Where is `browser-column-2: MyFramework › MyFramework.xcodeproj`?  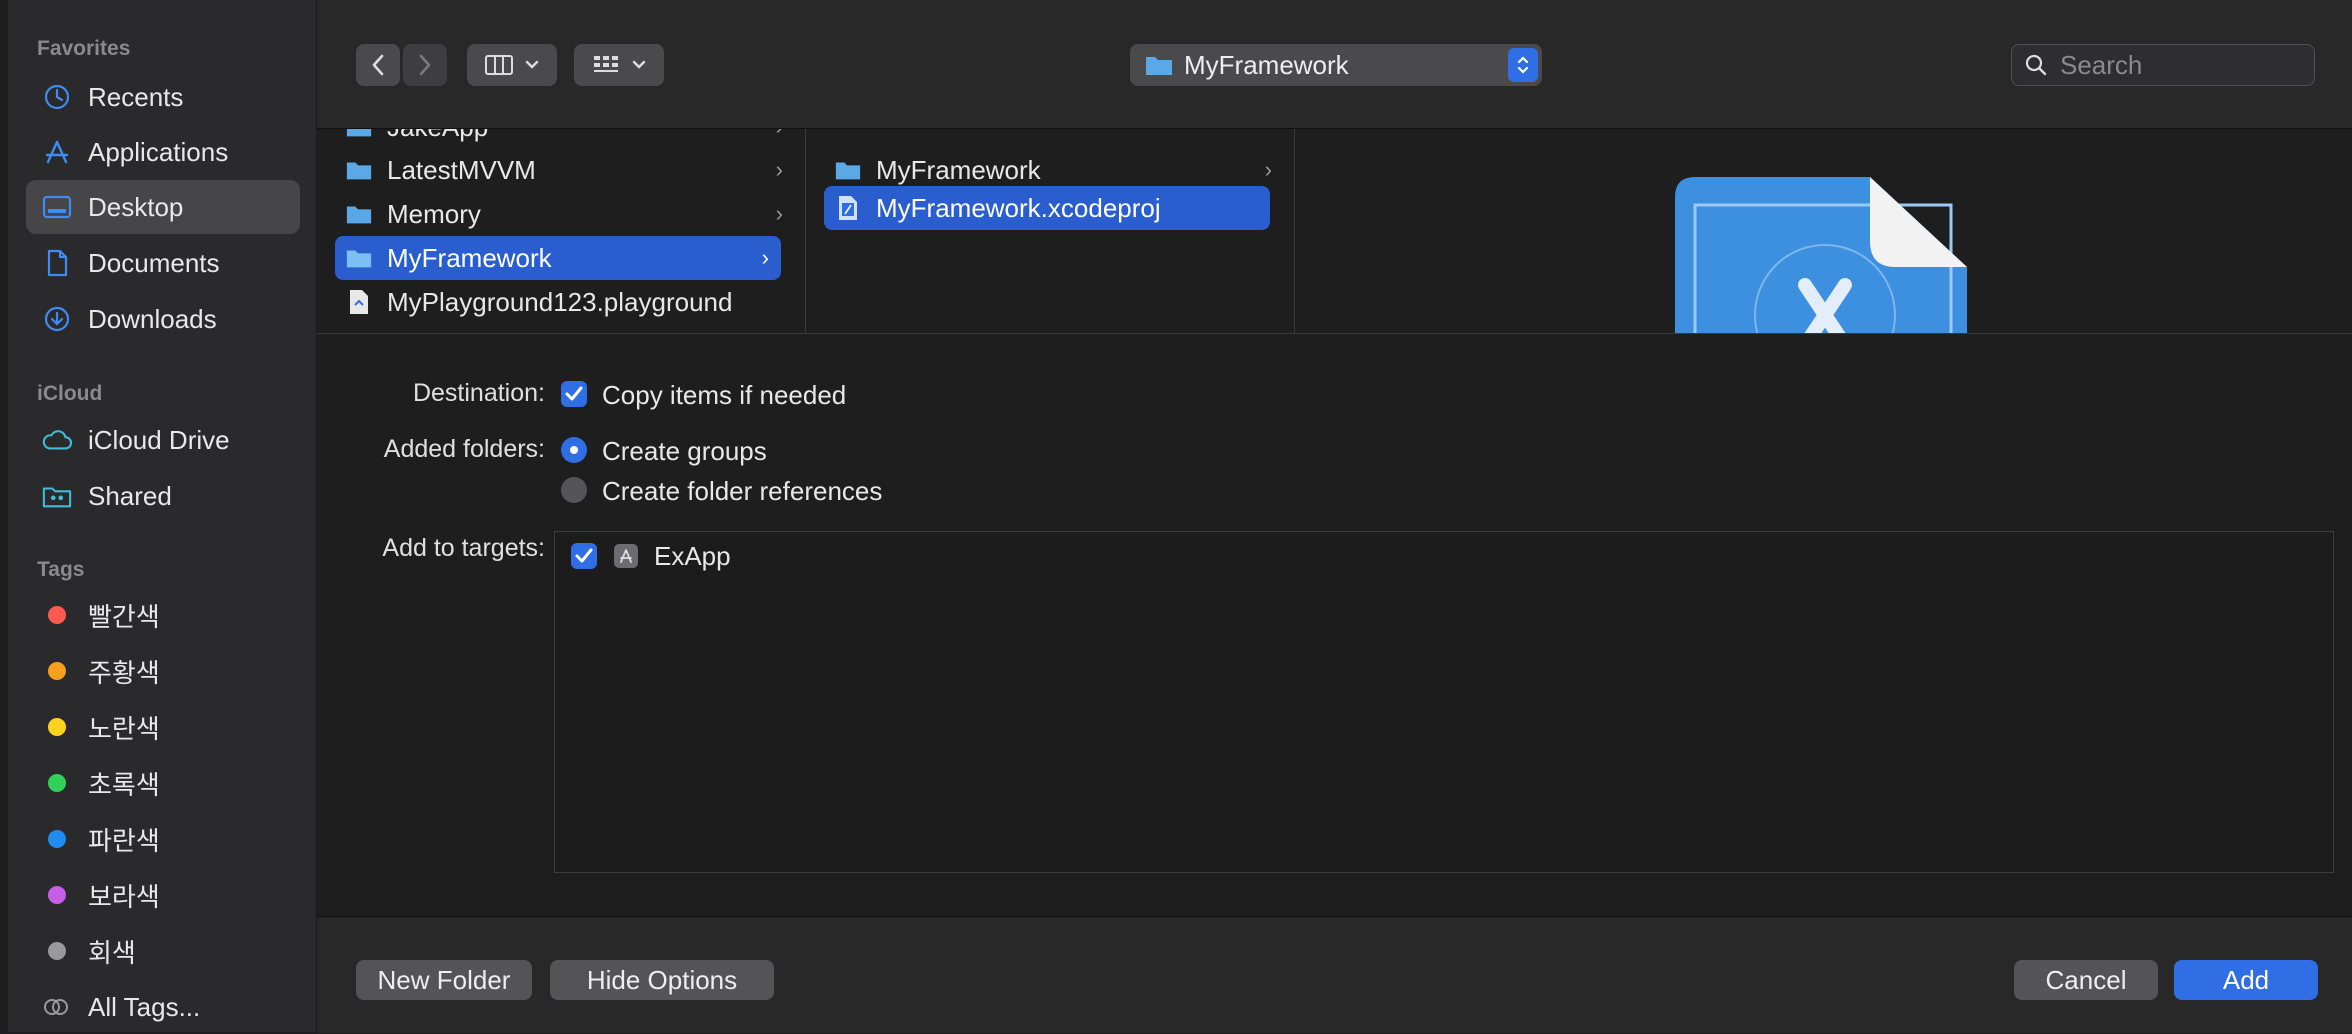
browser-column-2: MyFramework › MyFramework.xcodeproj is located at coordinates (1050, 231).